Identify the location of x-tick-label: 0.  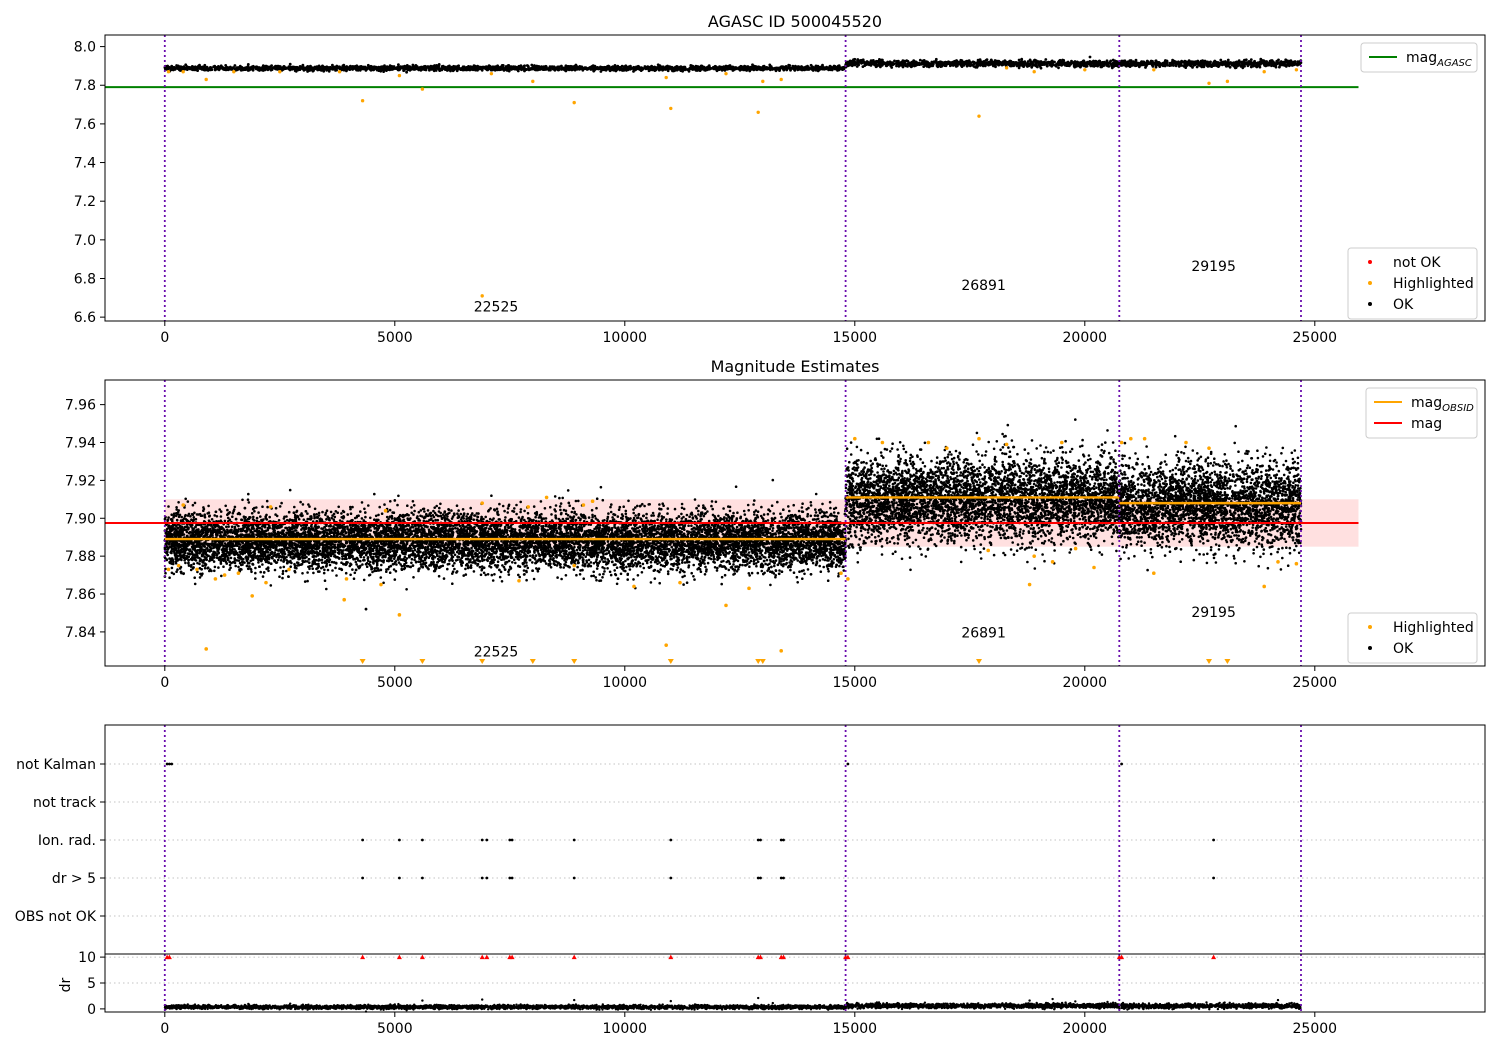
(164, 338).